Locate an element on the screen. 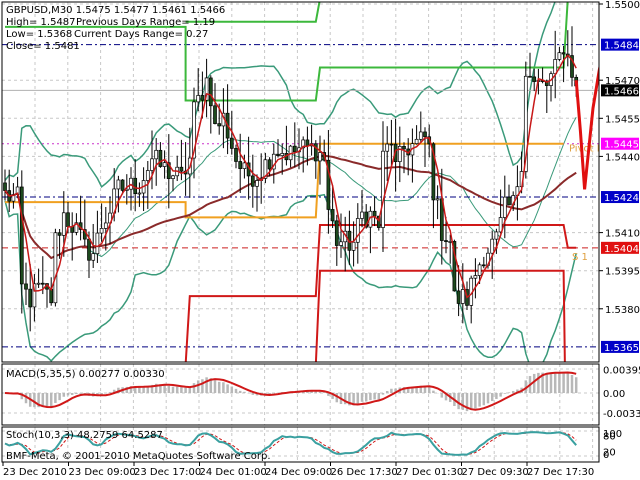 Image resolution: width=640 pixels, height=480 pixels. high-value: High= 1.5487 is located at coordinates (41, 22).